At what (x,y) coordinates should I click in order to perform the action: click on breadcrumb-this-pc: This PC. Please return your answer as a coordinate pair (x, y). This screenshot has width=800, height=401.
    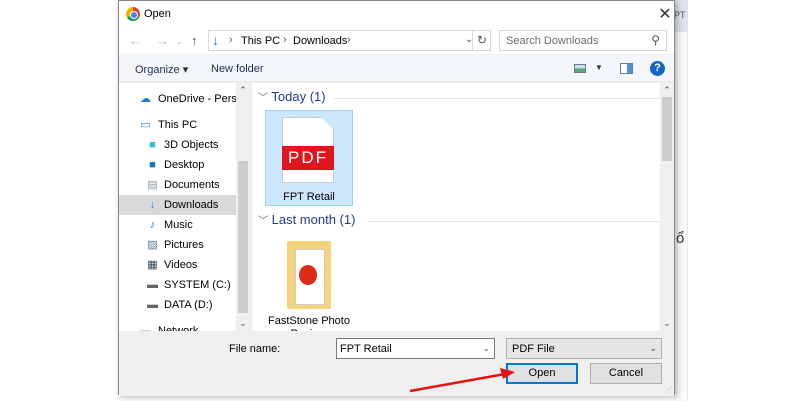
    Looking at the image, I should click on (260, 41).